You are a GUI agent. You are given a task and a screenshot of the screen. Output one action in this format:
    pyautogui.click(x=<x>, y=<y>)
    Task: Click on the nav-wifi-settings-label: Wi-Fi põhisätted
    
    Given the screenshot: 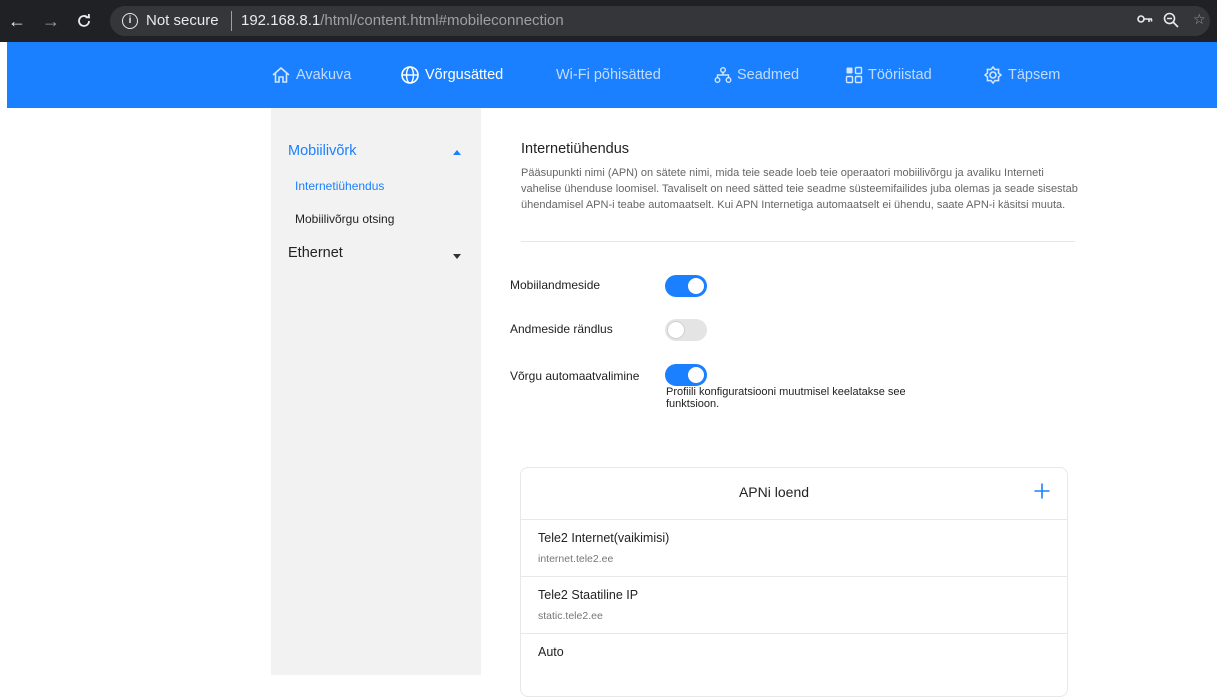 What is the action you would take?
    pyautogui.click(x=608, y=75)
    